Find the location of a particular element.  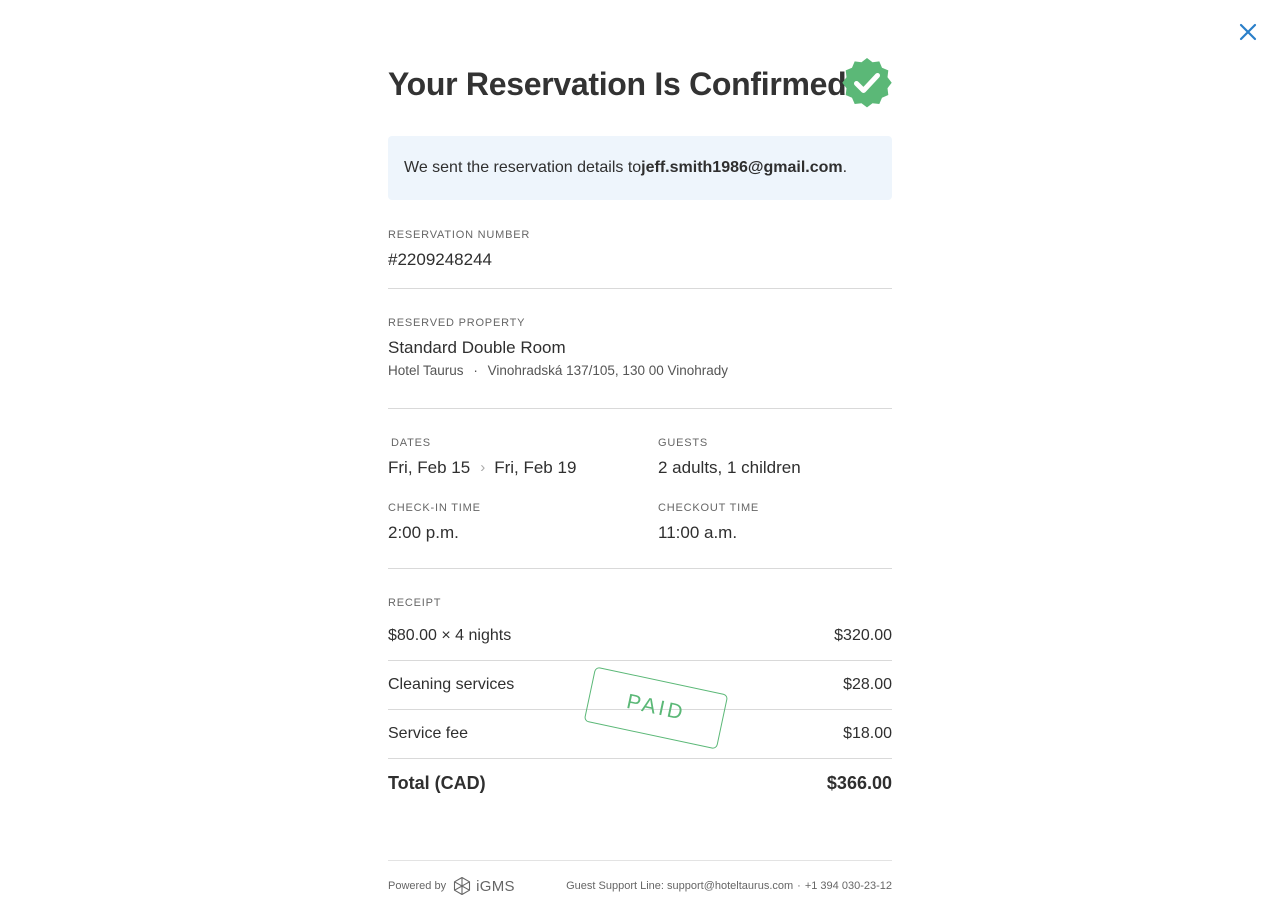

receipt-item-amount: $18.00 is located at coordinates (867, 733).